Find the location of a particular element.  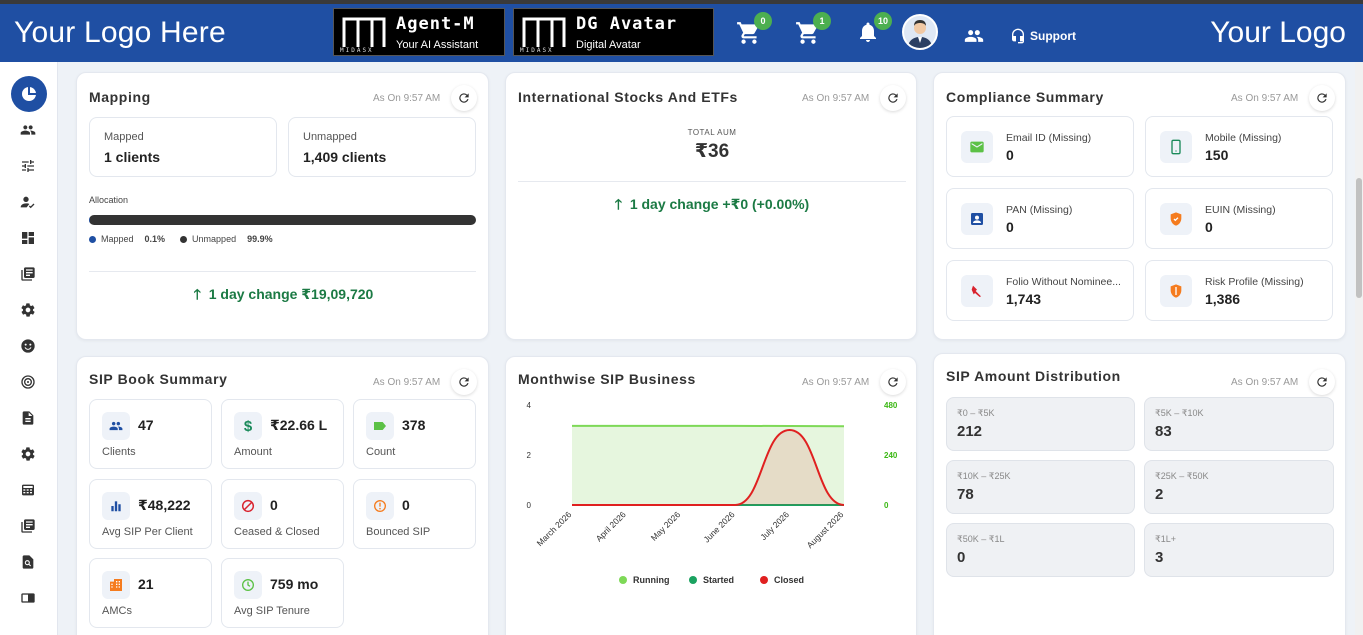

legend-marker is located at coordinates (623, 580).